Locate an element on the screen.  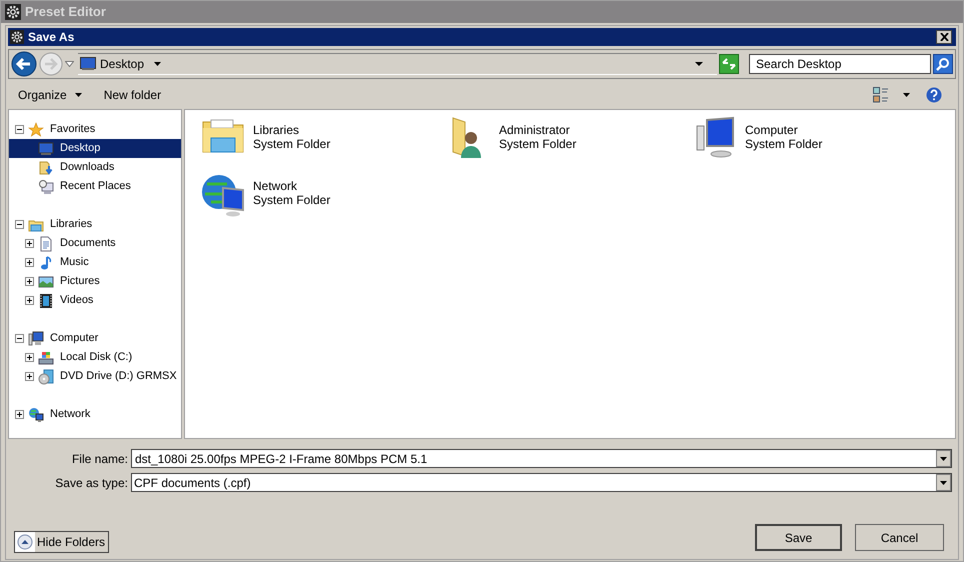
item-name: Network is located at coordinates (291, 186).